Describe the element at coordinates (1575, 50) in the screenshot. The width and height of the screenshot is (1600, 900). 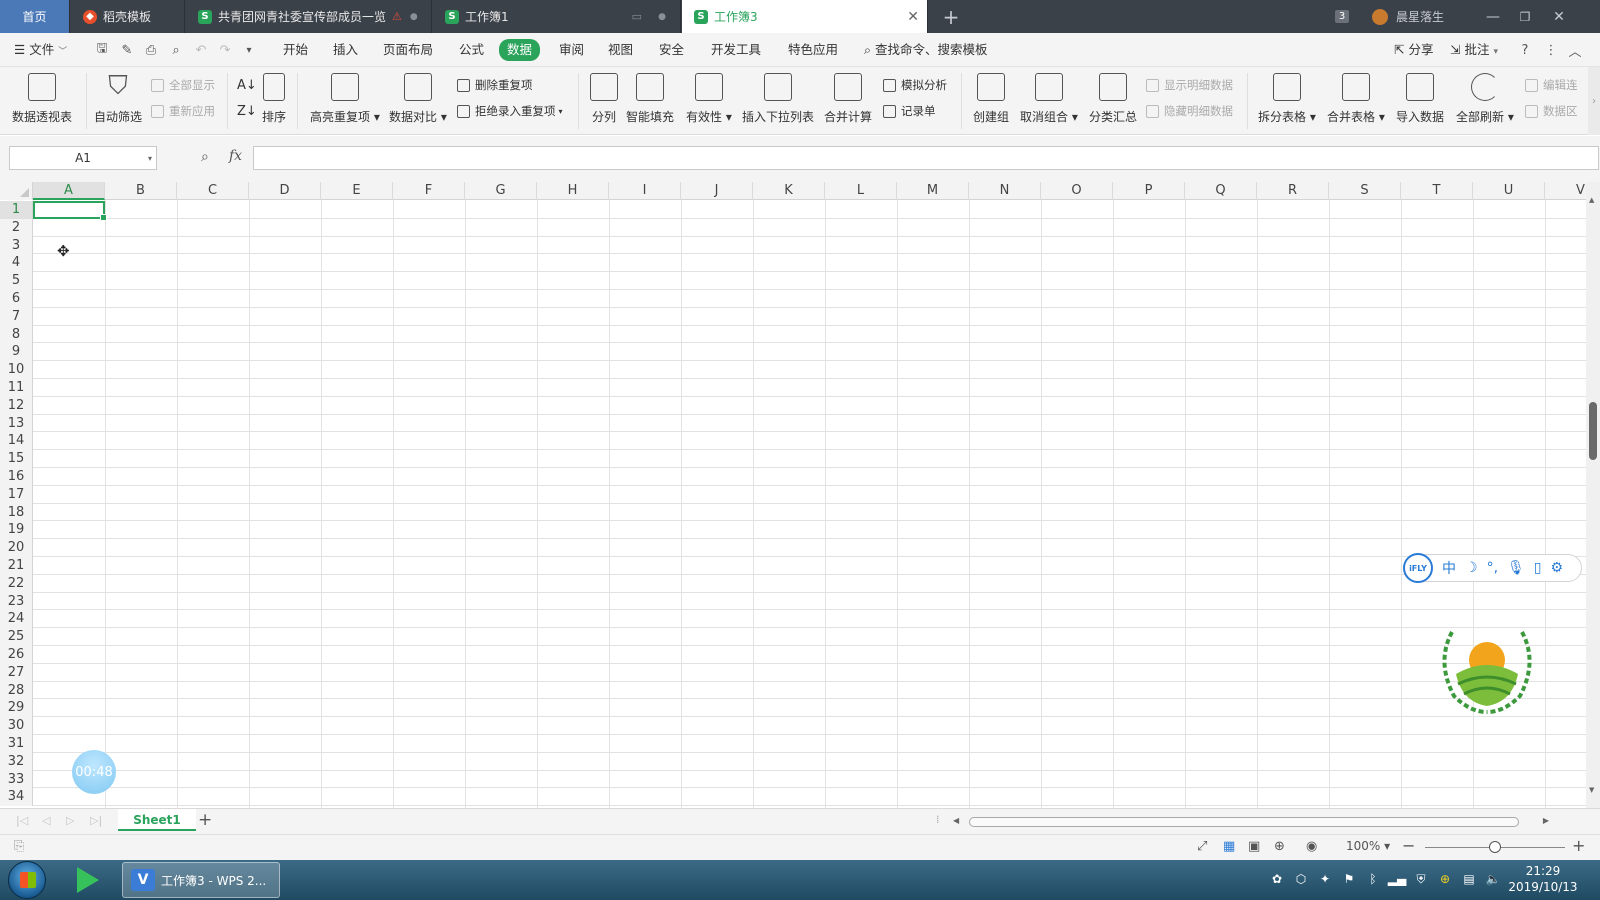
I see `collapse-ribbon-icon: ︿` at that location.